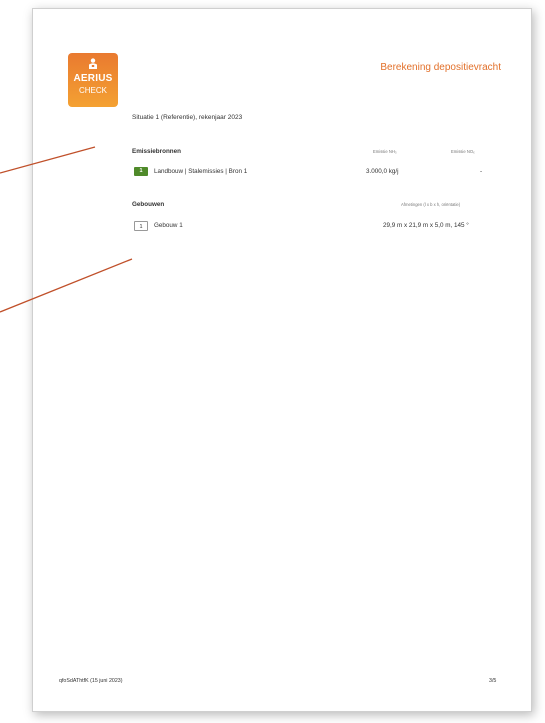  What do you see at coordinates (48, 160) in the screenshot?
I see `callout-line-emissions` at bounding box center [48, 160].